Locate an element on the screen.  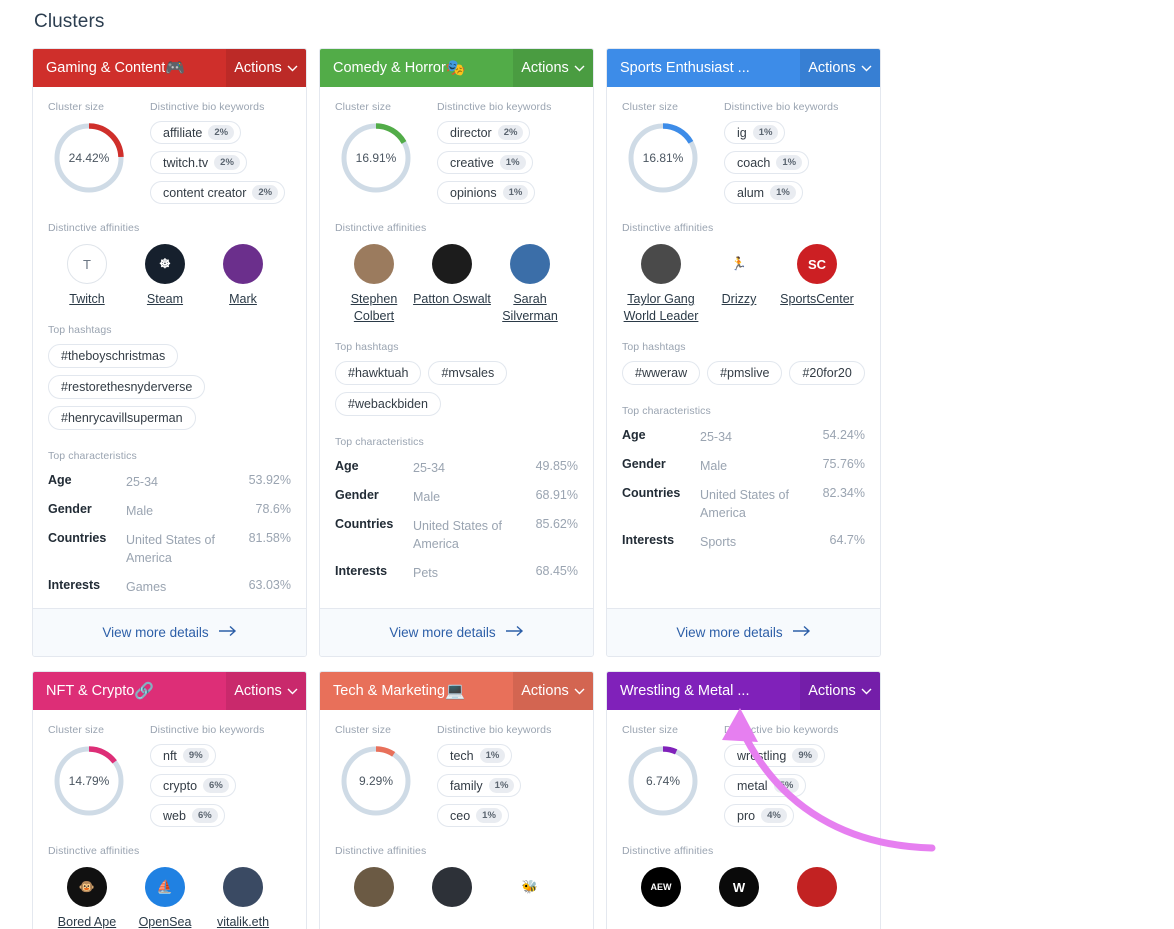
bio-keyword-chip: wrestling 9% is located at coordinates (775, 755).